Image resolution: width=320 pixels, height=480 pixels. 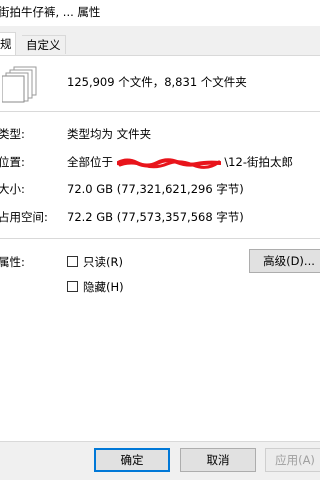 What do you see at coordinates (157, 82) in the screenshot?
I see `selection-summary: 125,909 个文件，8,831 个文件夹` at bounding box center [157, 82].